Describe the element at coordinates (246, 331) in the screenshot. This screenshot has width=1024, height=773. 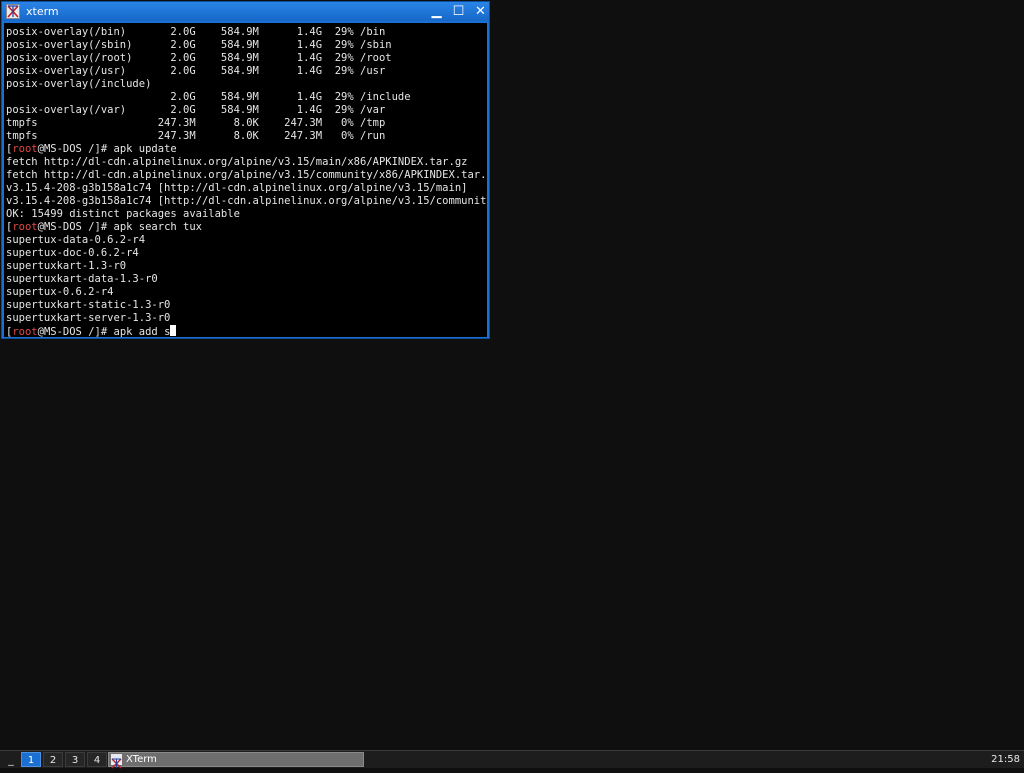
I see `active-prompt-line: [root@MS-DOS /]# apk add s` at that location.